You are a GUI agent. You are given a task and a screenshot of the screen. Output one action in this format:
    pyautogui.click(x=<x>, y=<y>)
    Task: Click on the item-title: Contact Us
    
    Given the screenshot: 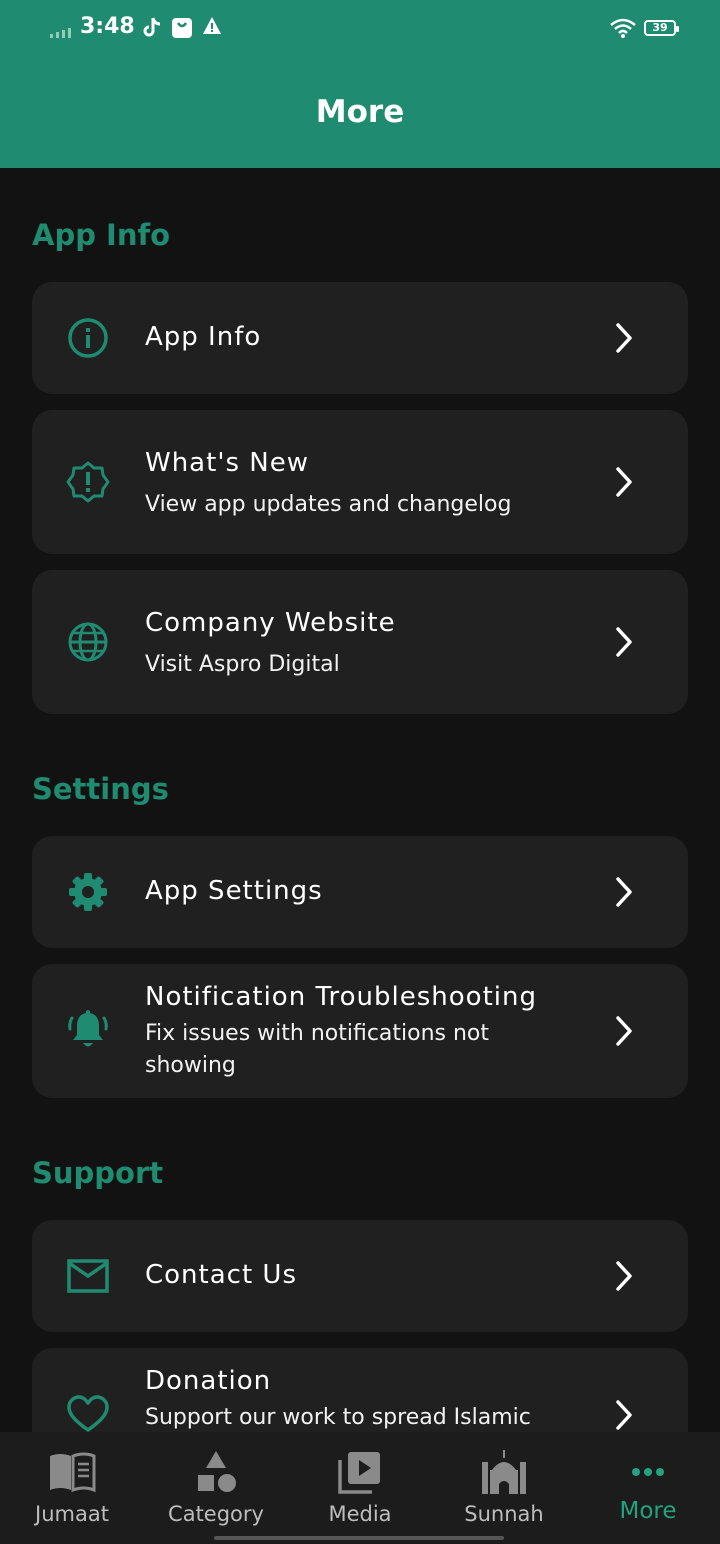 What is the action you would take?
    pyautogui.click(x=221, y=1275)
    